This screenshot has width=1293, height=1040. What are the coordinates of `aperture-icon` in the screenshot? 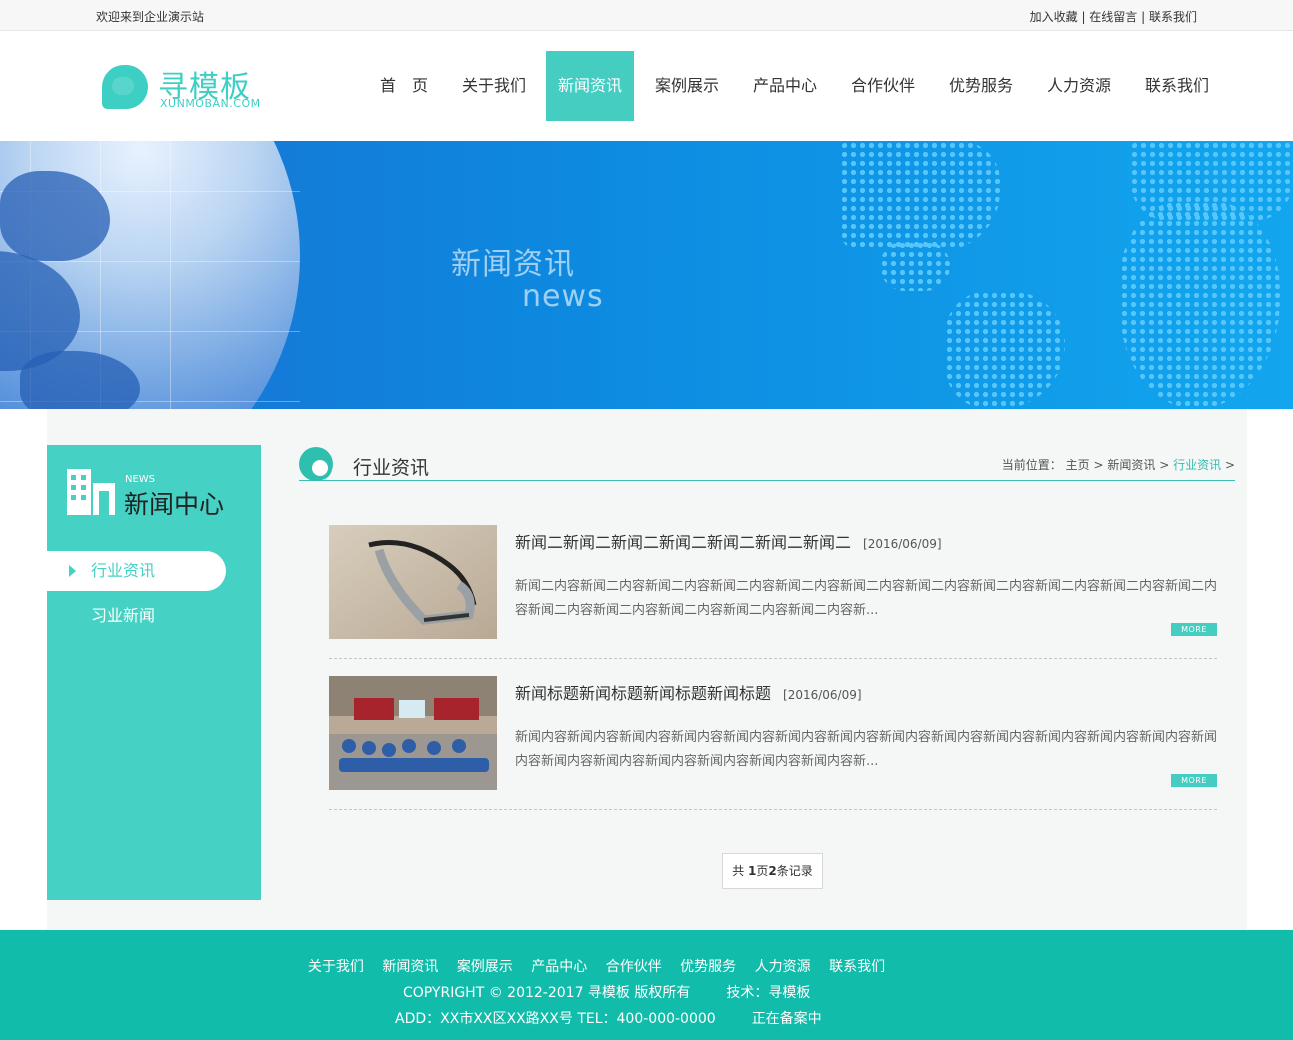 It's located at (316, 464).